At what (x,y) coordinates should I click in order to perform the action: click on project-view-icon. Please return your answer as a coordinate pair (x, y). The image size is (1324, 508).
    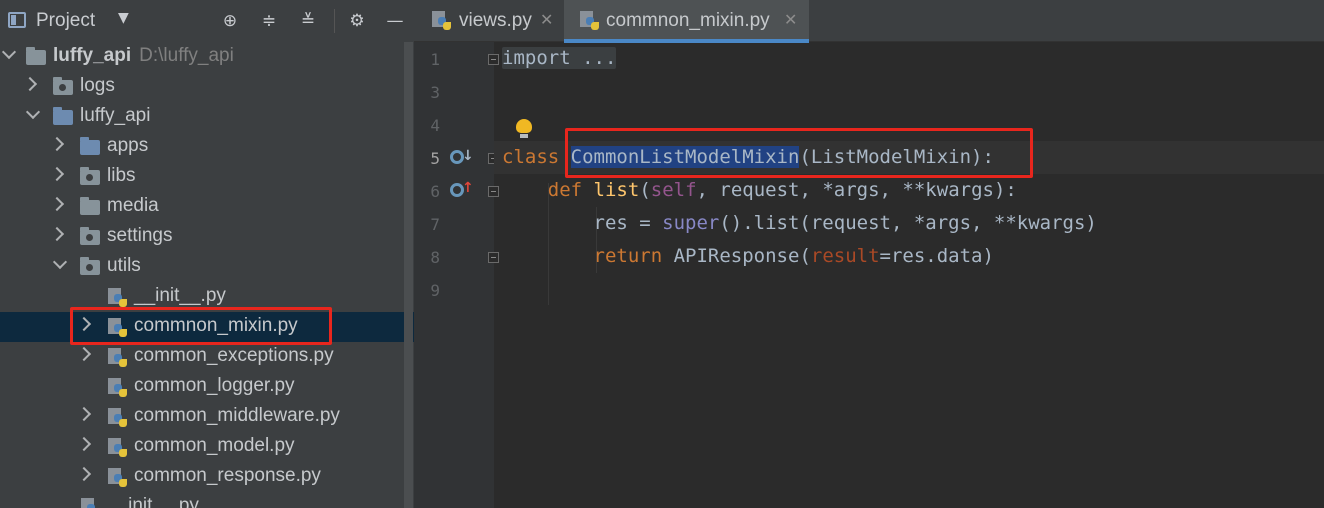
    Looking at the image, I should click on (17, 20).